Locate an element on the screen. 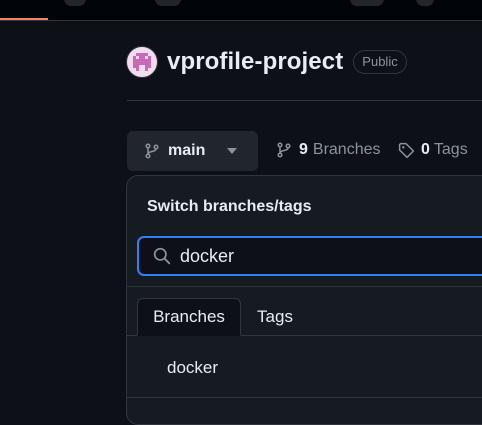 The image size is (482, 425). branches-link: 9 Branches is located at coordinates (328, 150).